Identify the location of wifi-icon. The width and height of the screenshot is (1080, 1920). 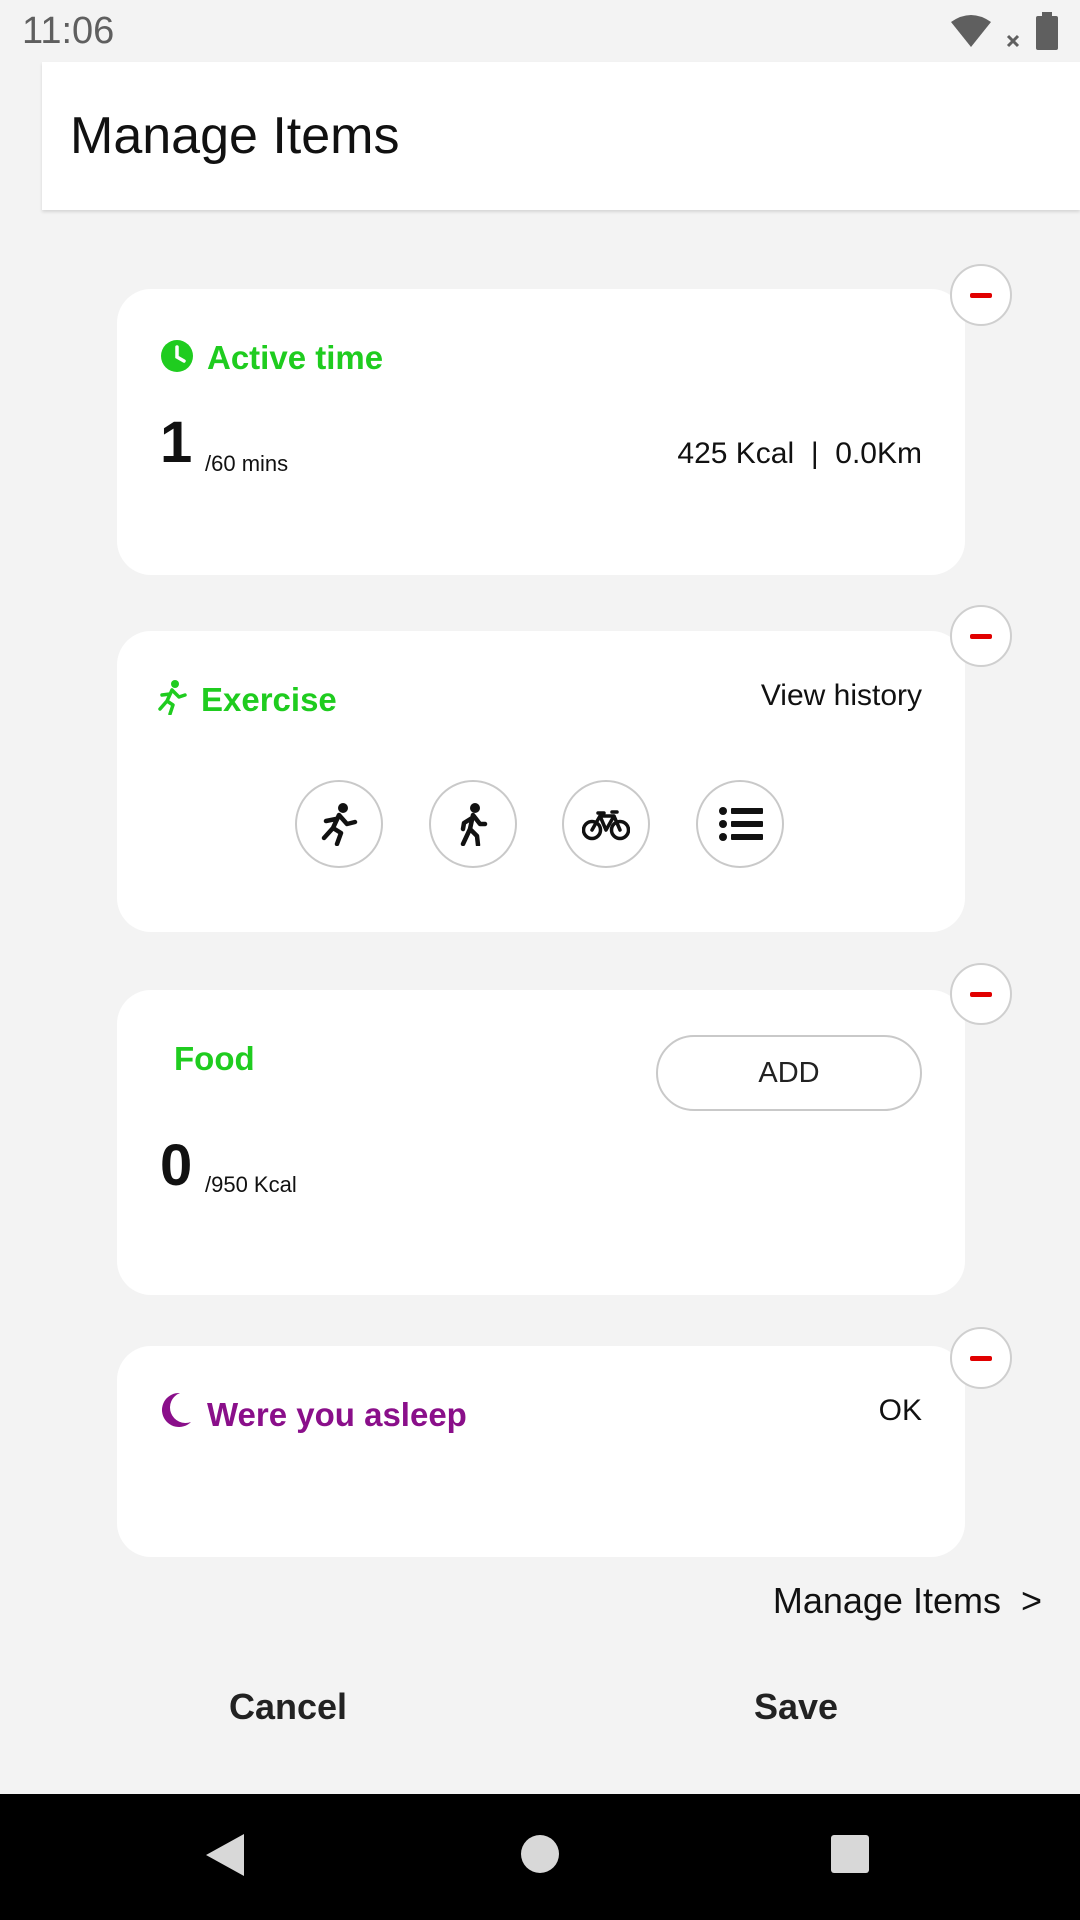
(971, 31).